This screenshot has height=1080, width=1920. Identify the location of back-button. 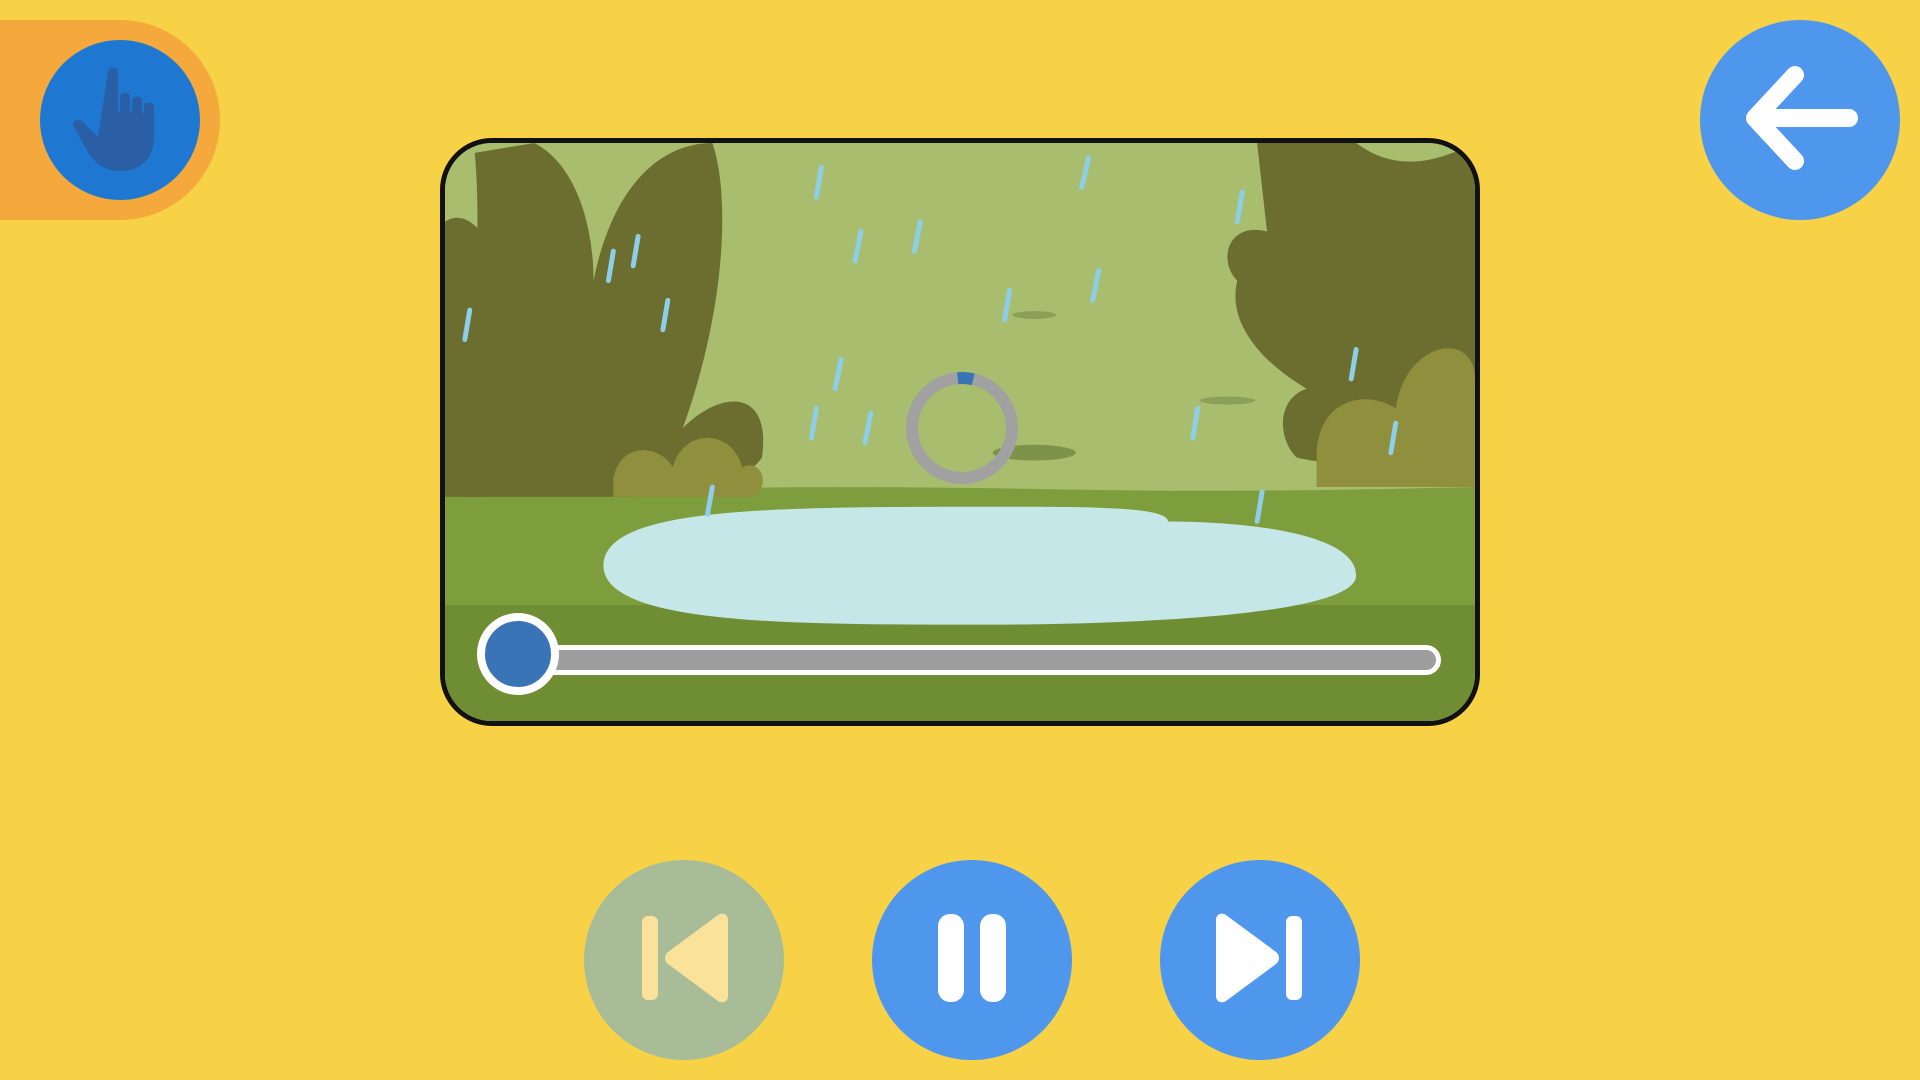
(1800, 120).